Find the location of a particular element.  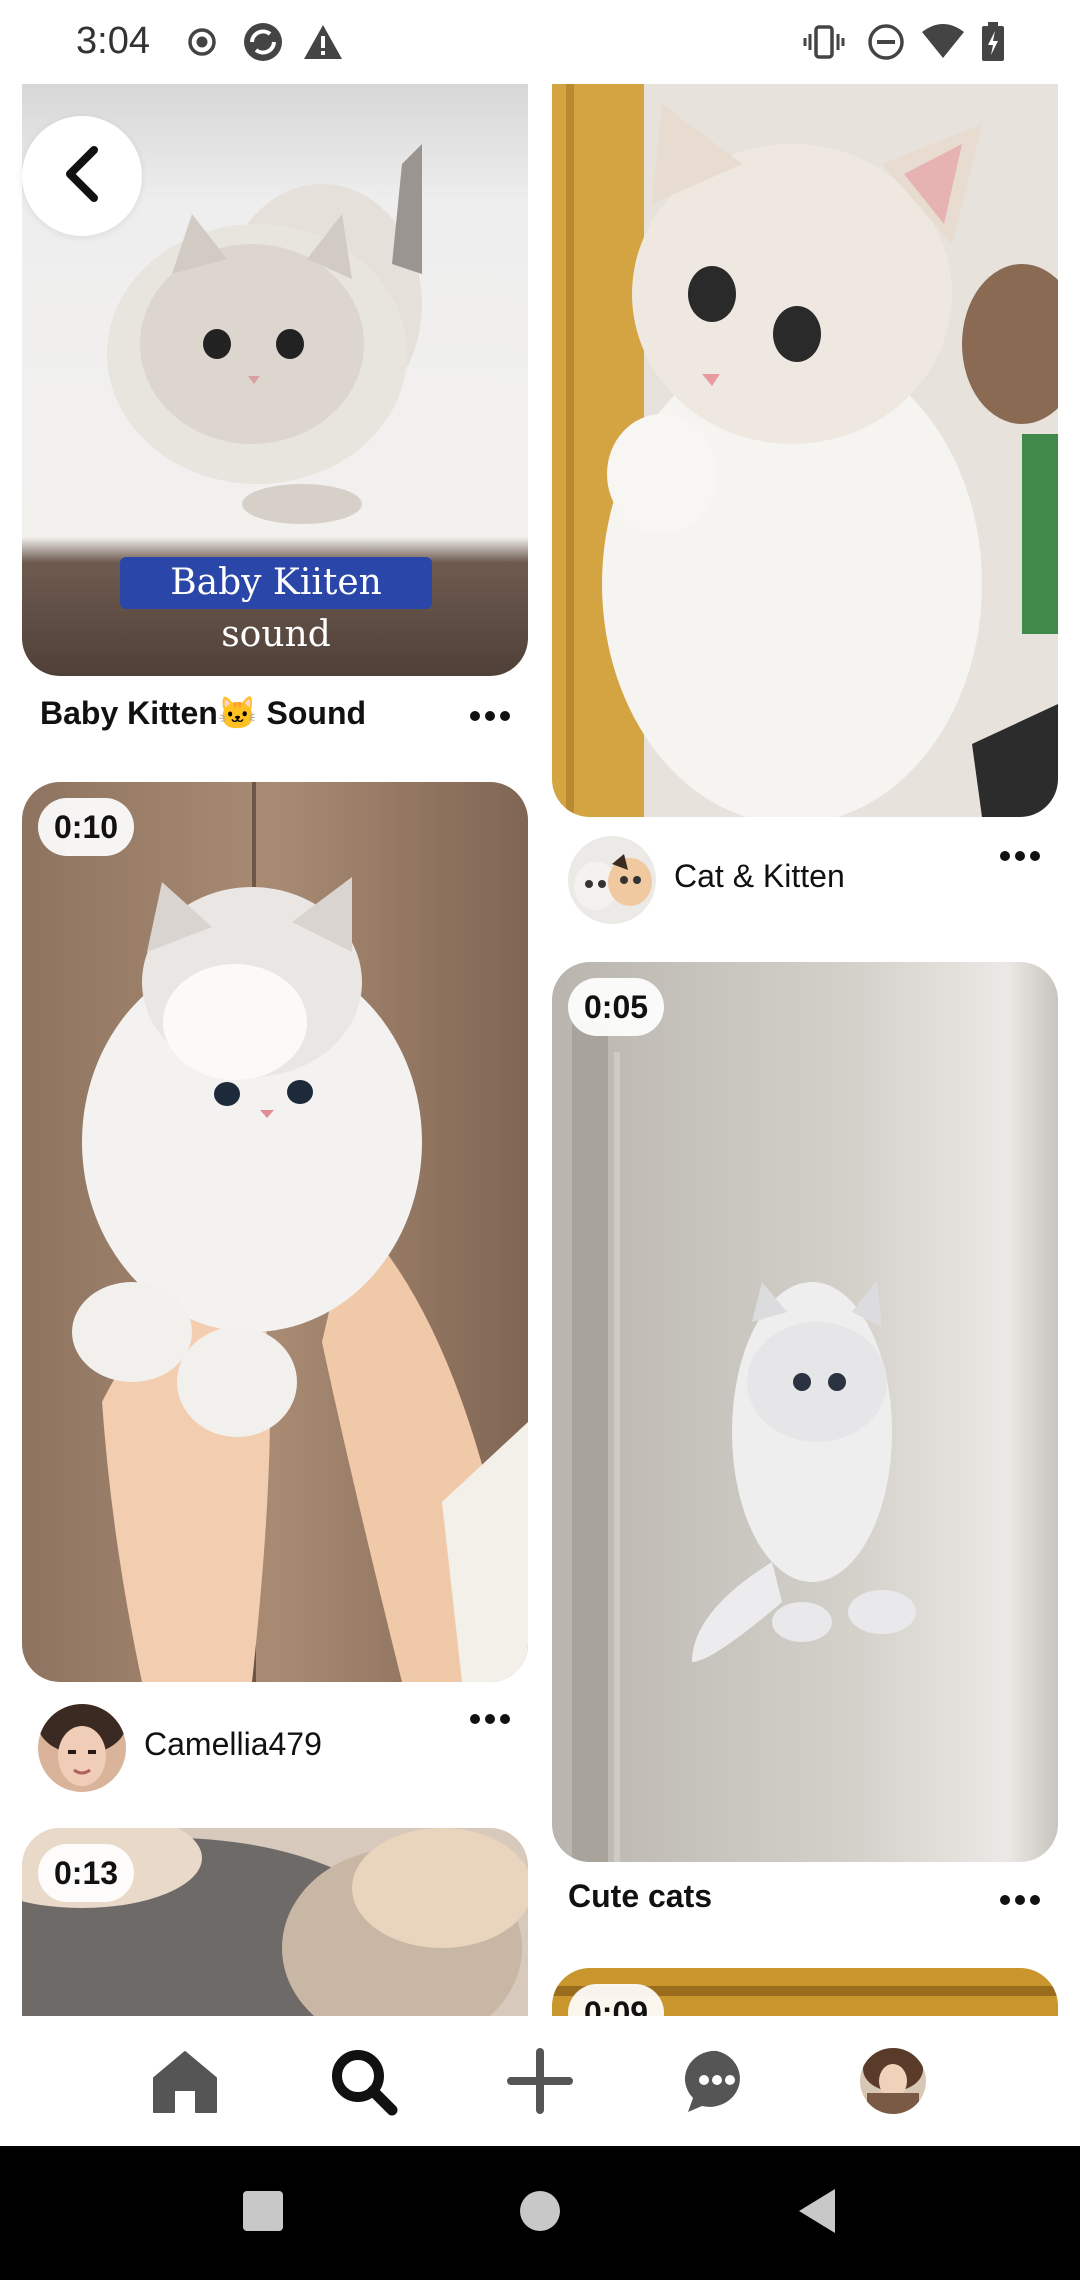

status-time: 3:04 is located at coordinates (113, 41).